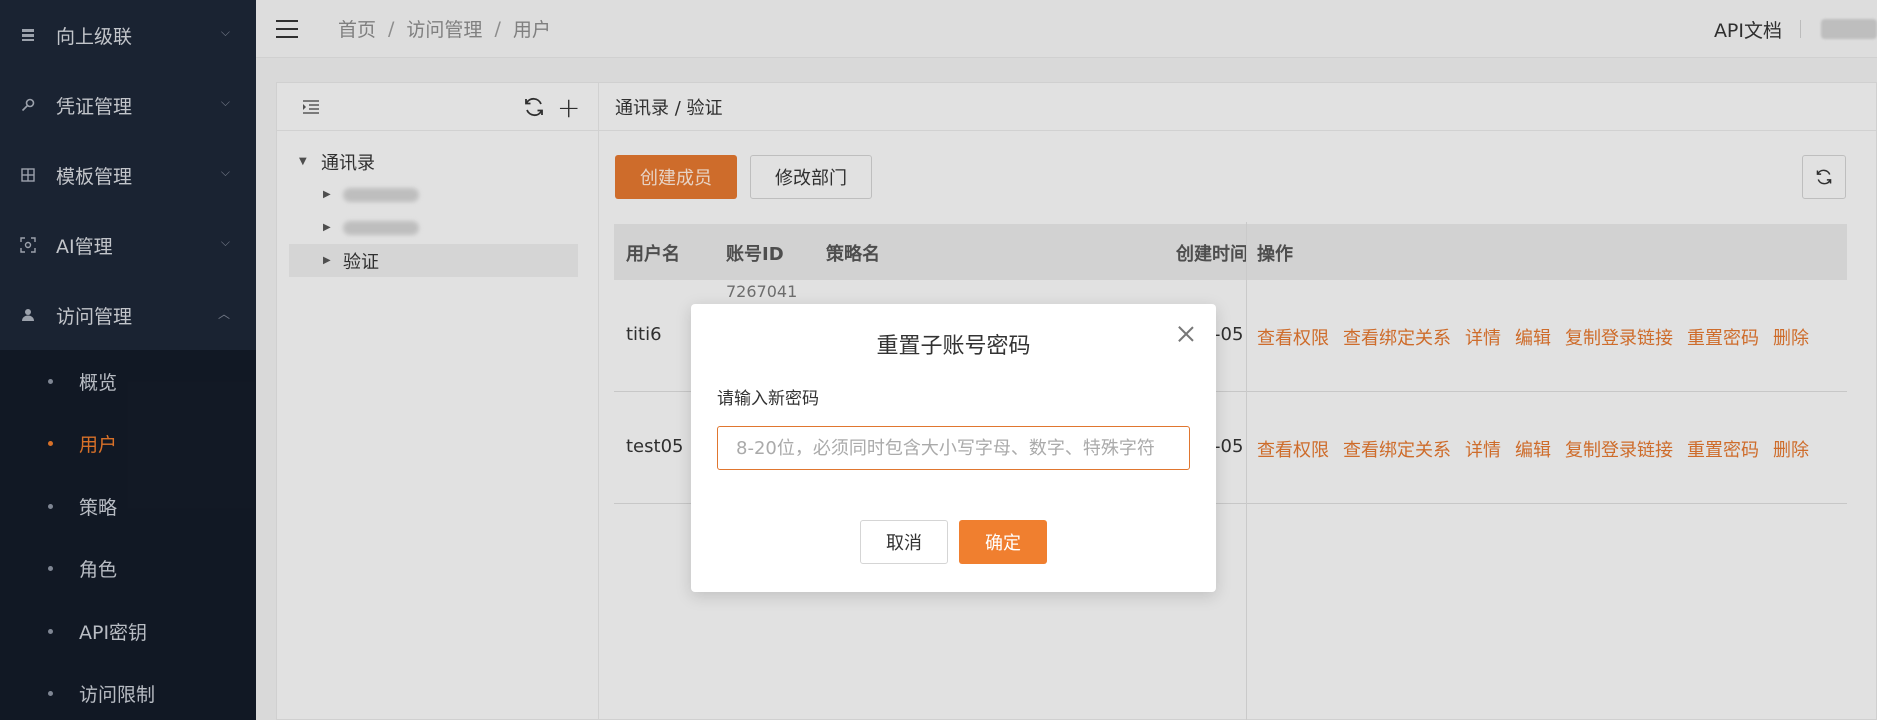 The height and width of the screenshot is (720, 1877). What do you see at coordinates (1003, 542) in the screenshot?
I see `confirm-button: 确定` at bounding box center [1003, 542].